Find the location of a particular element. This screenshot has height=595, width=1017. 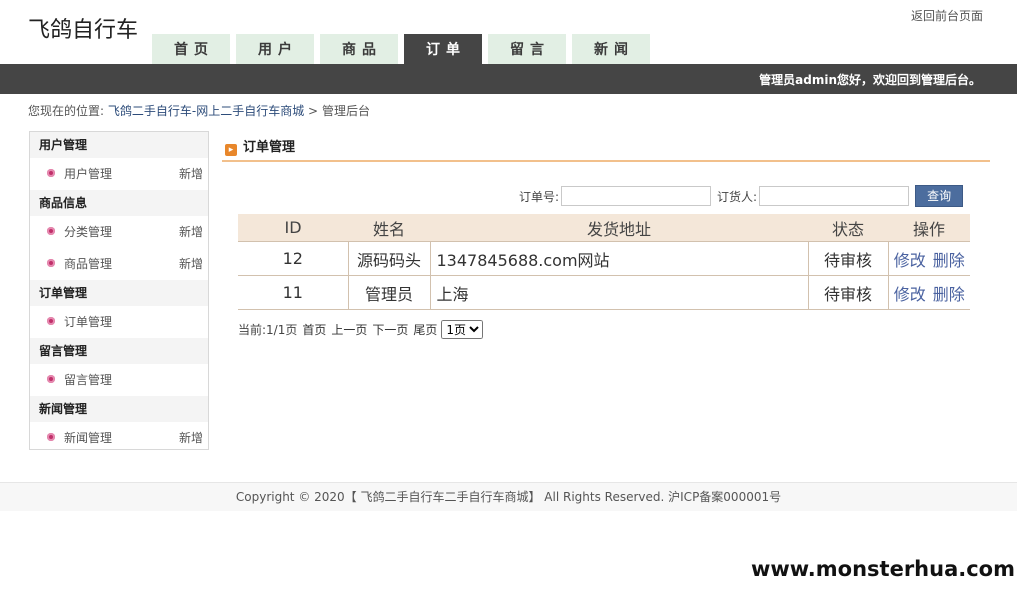

sidebar-group-news: 新闻管理 is located at coordinates (119, 409).